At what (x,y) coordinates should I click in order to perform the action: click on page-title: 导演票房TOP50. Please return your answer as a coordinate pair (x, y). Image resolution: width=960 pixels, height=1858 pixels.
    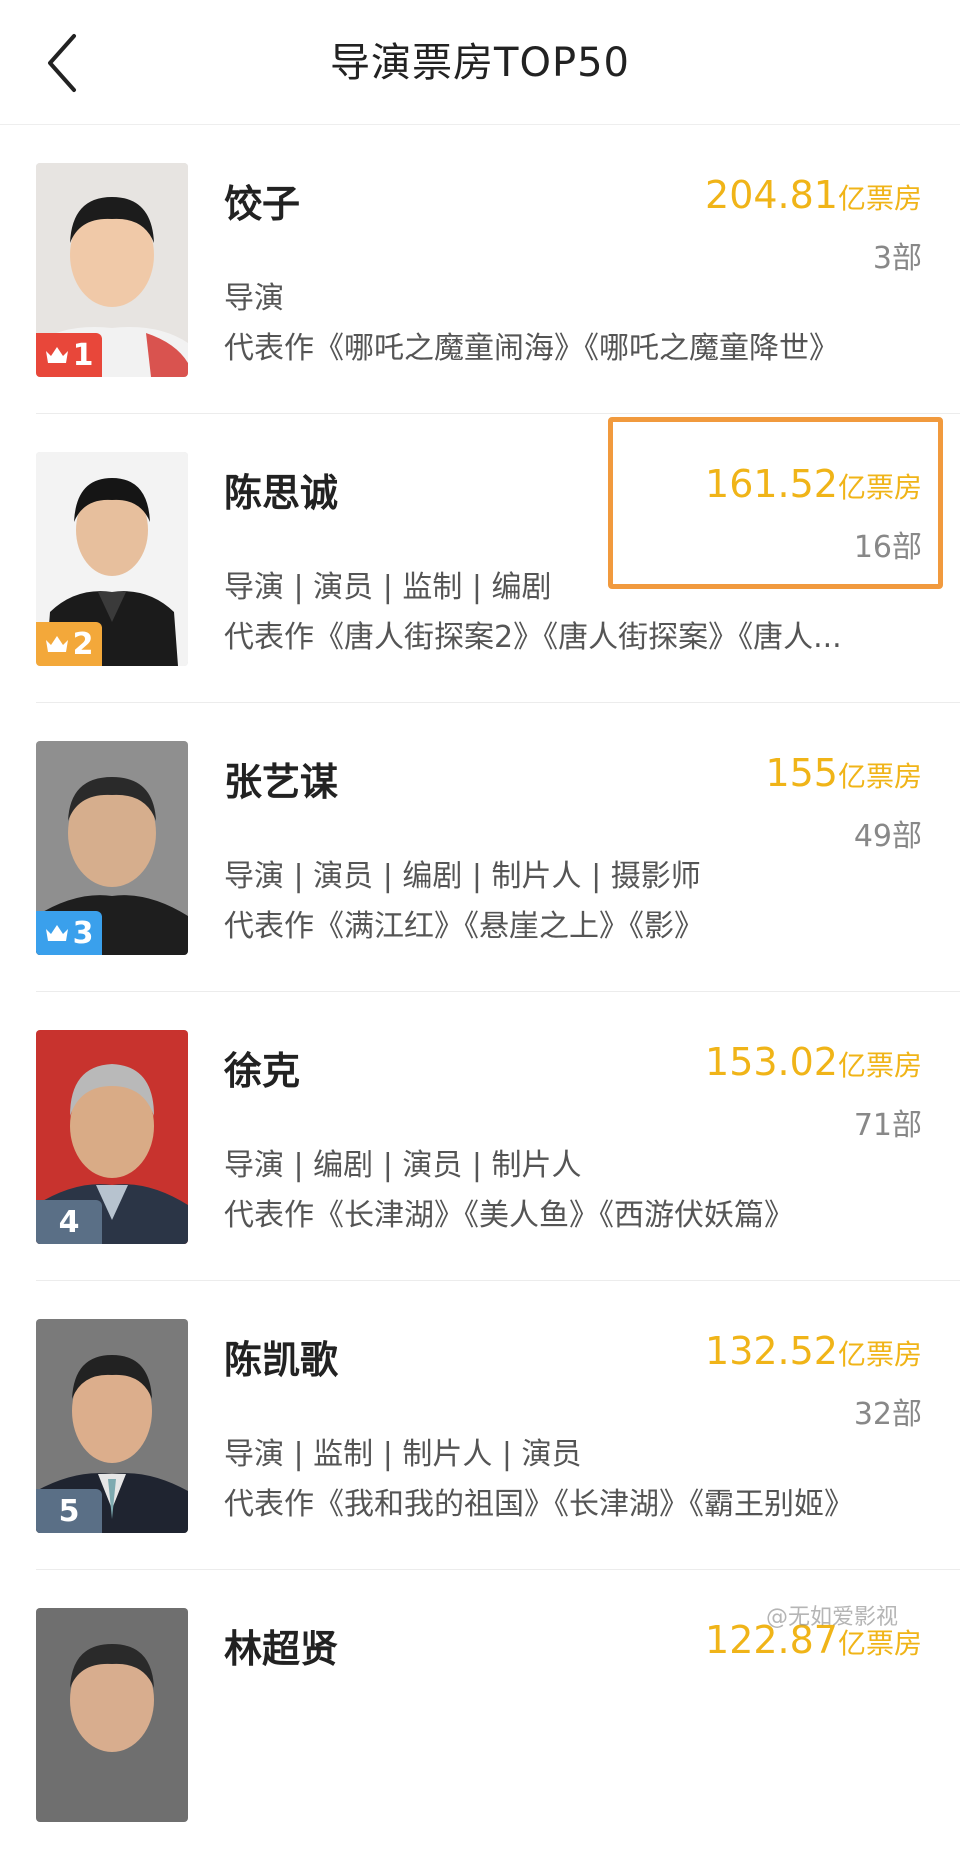
    Looking at the image, I should click on (480, 63).